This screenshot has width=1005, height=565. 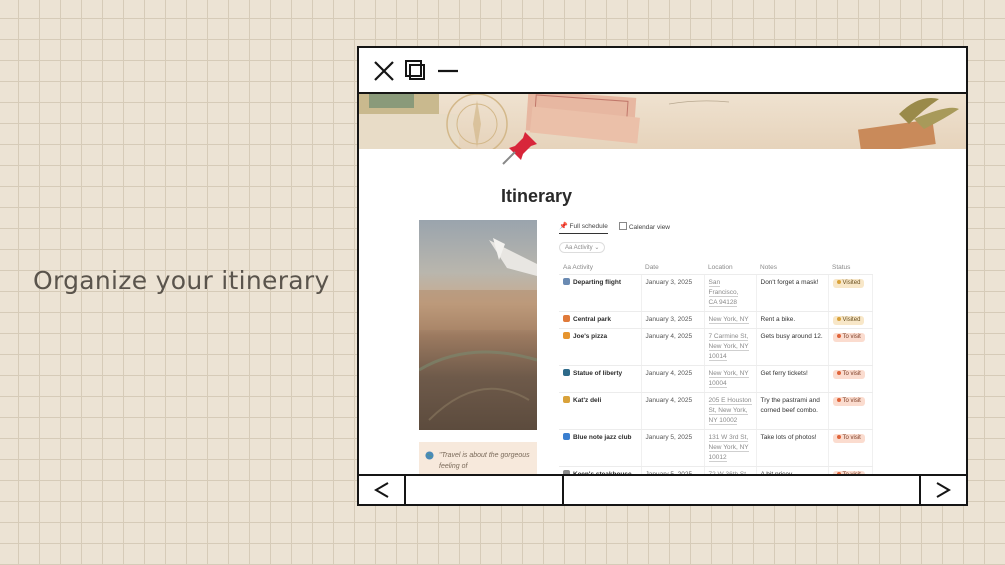 I want to click on tab-full-schedule: 📌 Full schedule, so click(x=583, y=228).